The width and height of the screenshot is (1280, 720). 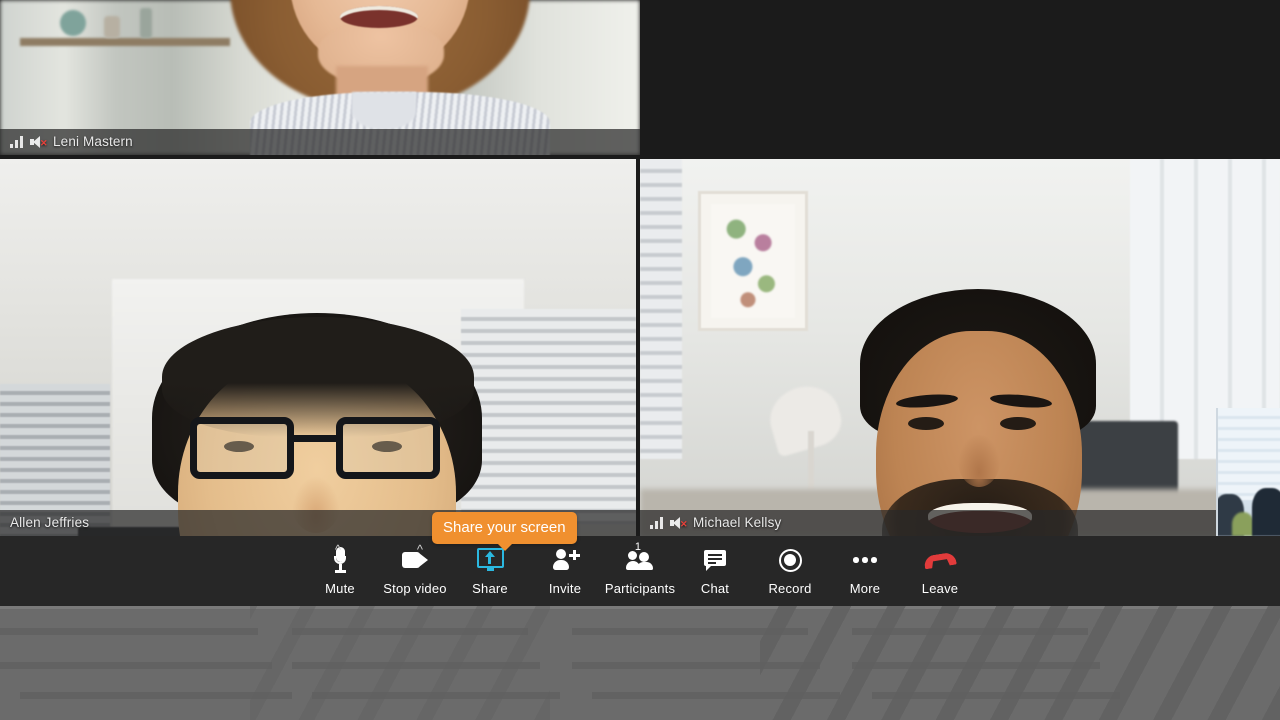 I want to click on record-circle-icon, so click(x=790, y=560).